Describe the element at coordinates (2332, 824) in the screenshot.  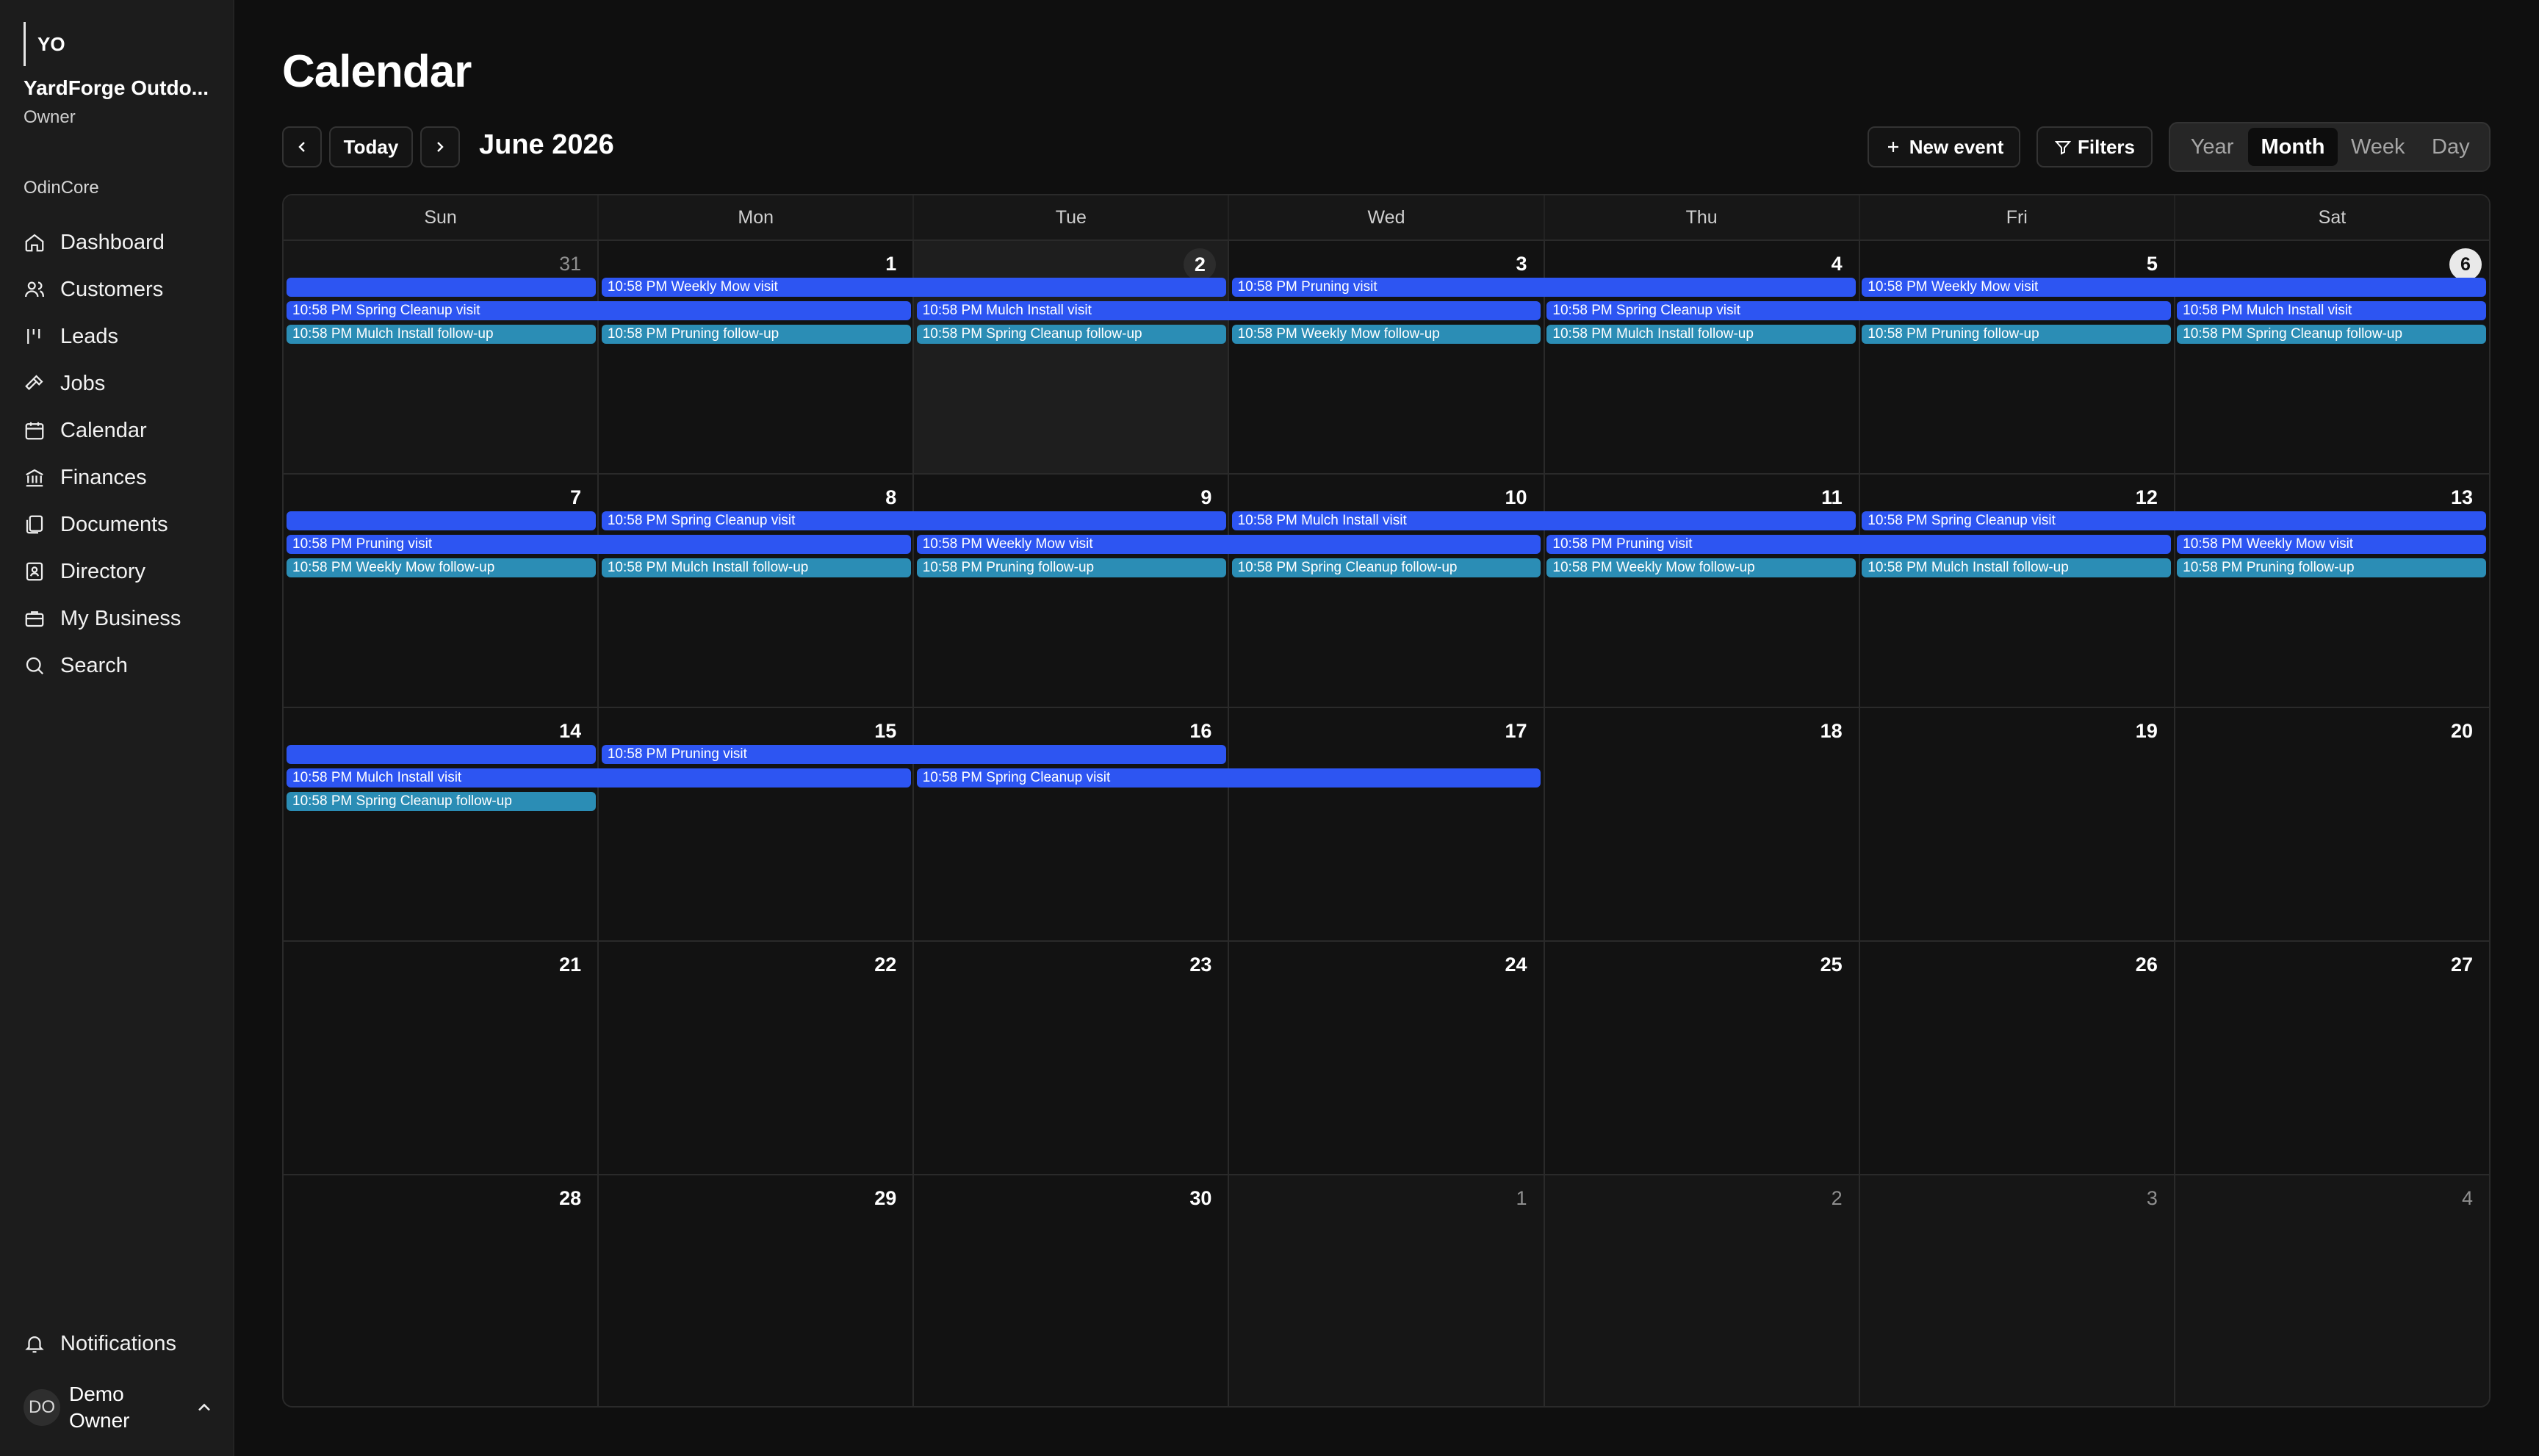
I see `calendar-day-cell: 20` at that location.